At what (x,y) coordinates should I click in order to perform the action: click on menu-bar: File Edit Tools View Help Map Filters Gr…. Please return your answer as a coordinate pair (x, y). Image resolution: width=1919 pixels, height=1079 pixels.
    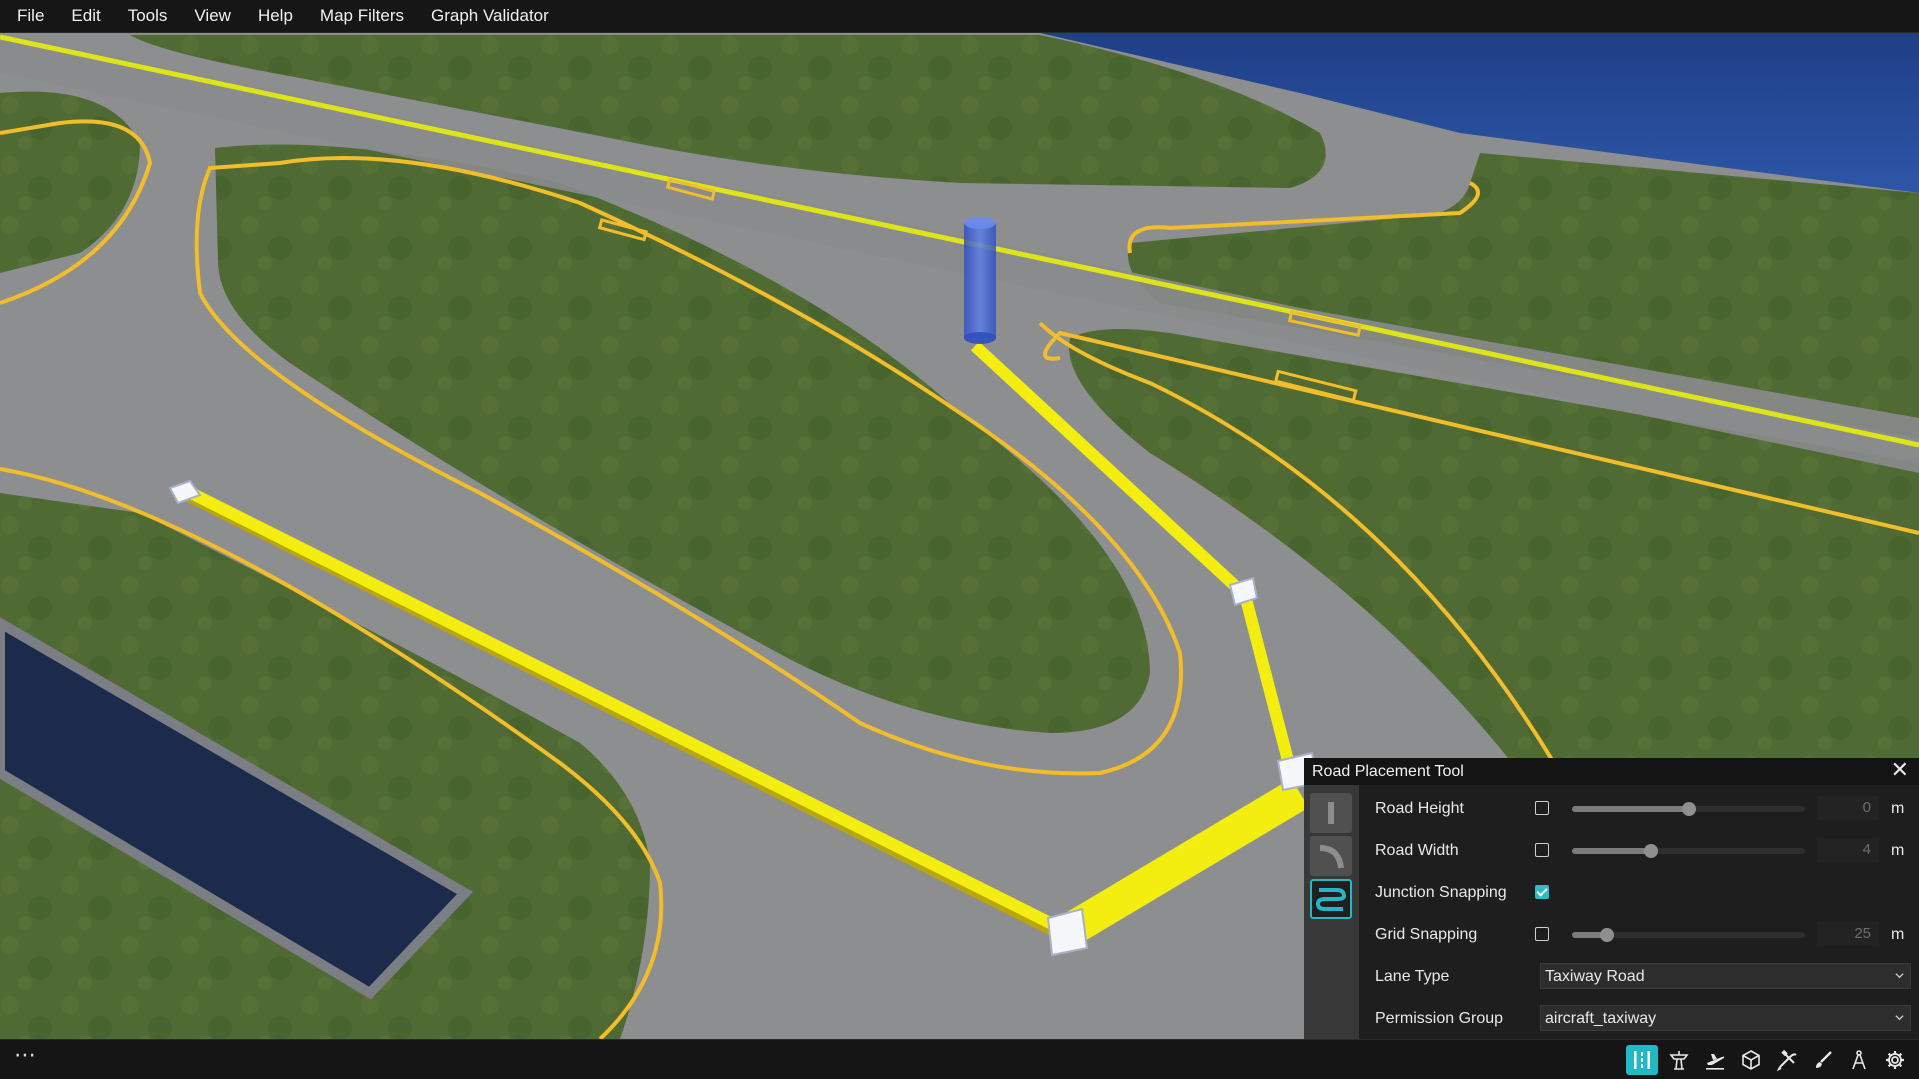
    Looking at the image, I should click on (959, 16).